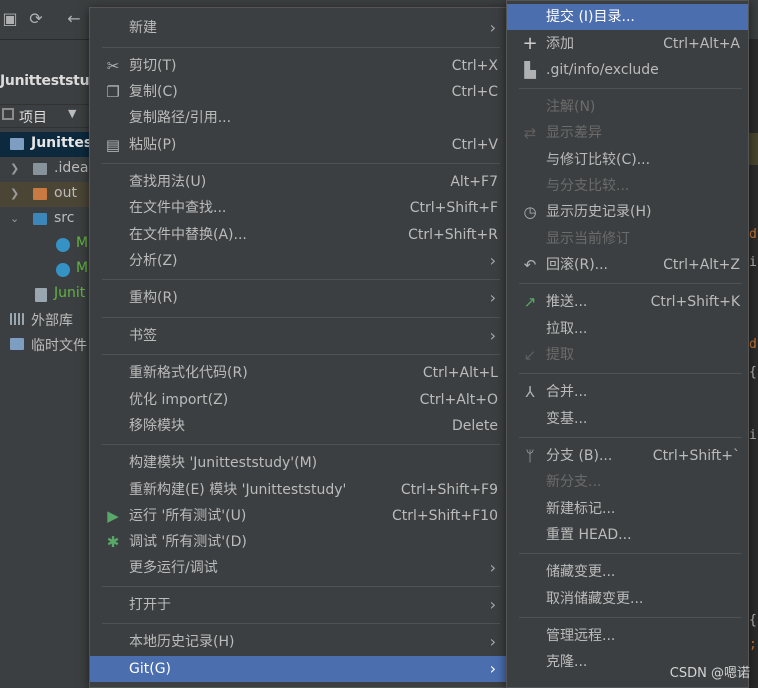 The width and height of the screenshot is (758, 688). What do you see at coordinates (753, 364) in the screenshot?
I see `editor-edge: d i d { i { ;` at bounding box center [753, 364].